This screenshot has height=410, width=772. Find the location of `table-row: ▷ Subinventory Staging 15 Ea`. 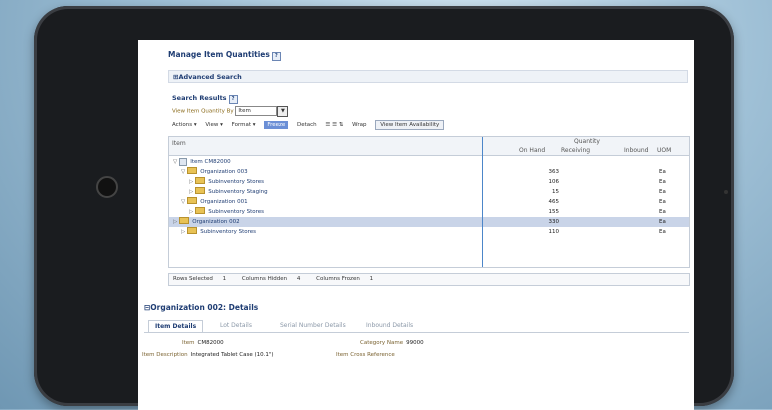

table-row: ▷ Subinventory Staging 15 Ea is located at coordinates (429, 192).